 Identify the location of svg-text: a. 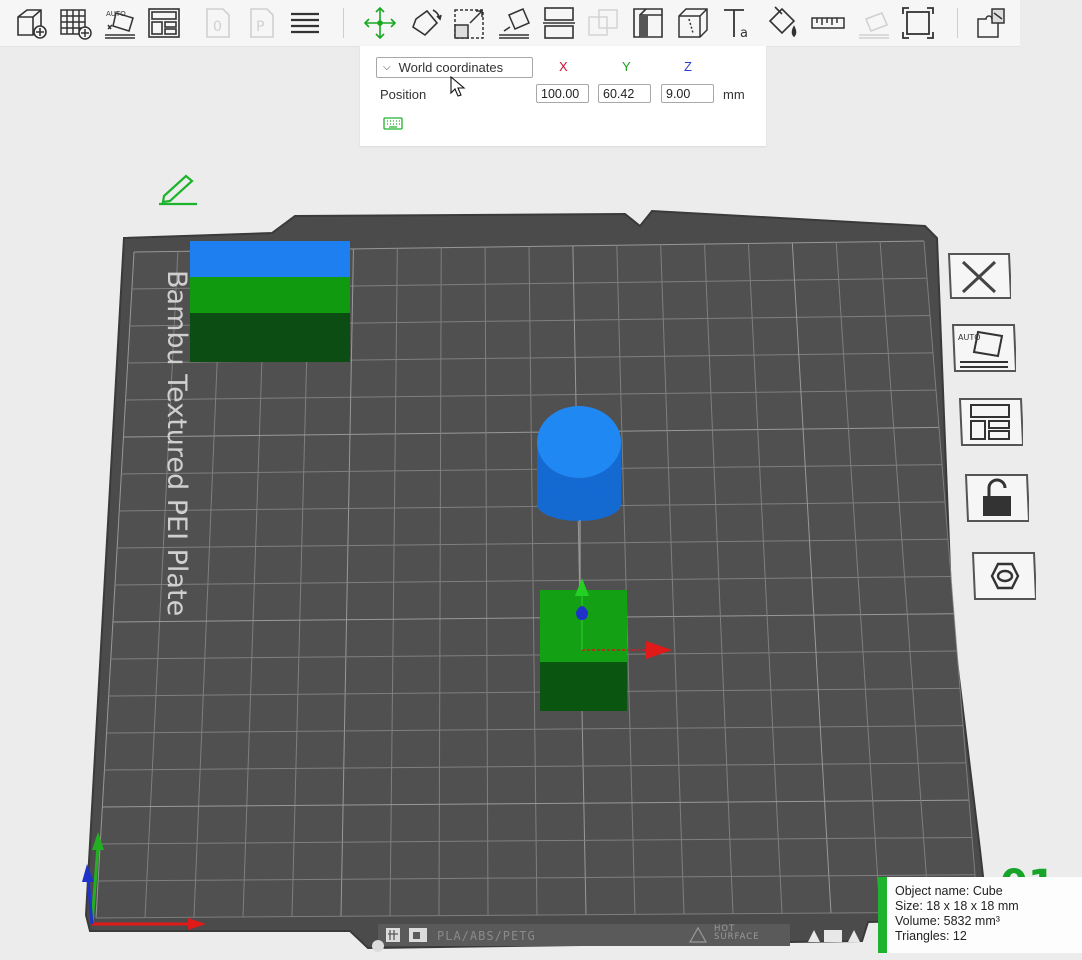
(744, 33).